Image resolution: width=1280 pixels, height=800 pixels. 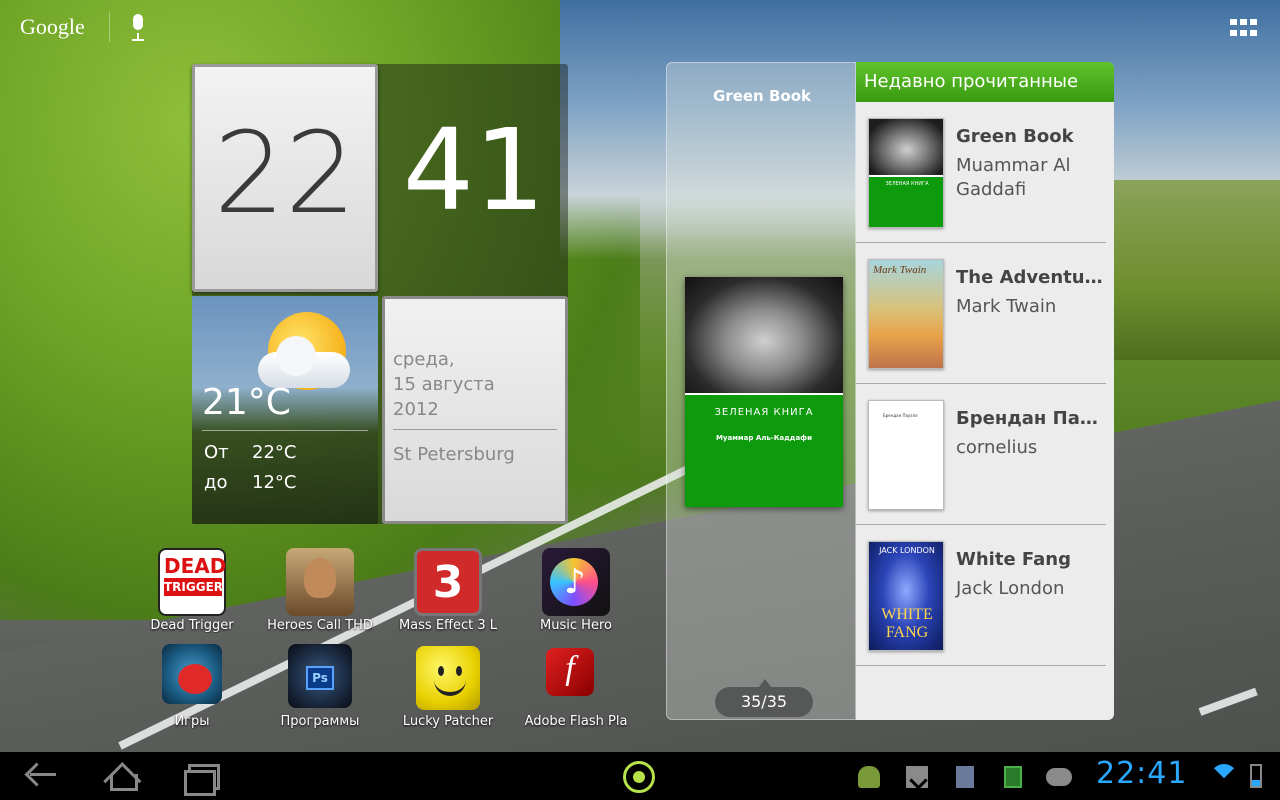 What do you see at coordinates (285, 174) in the screenshot?
I see `clock-hours: 22` at bounding box center [285, 174].